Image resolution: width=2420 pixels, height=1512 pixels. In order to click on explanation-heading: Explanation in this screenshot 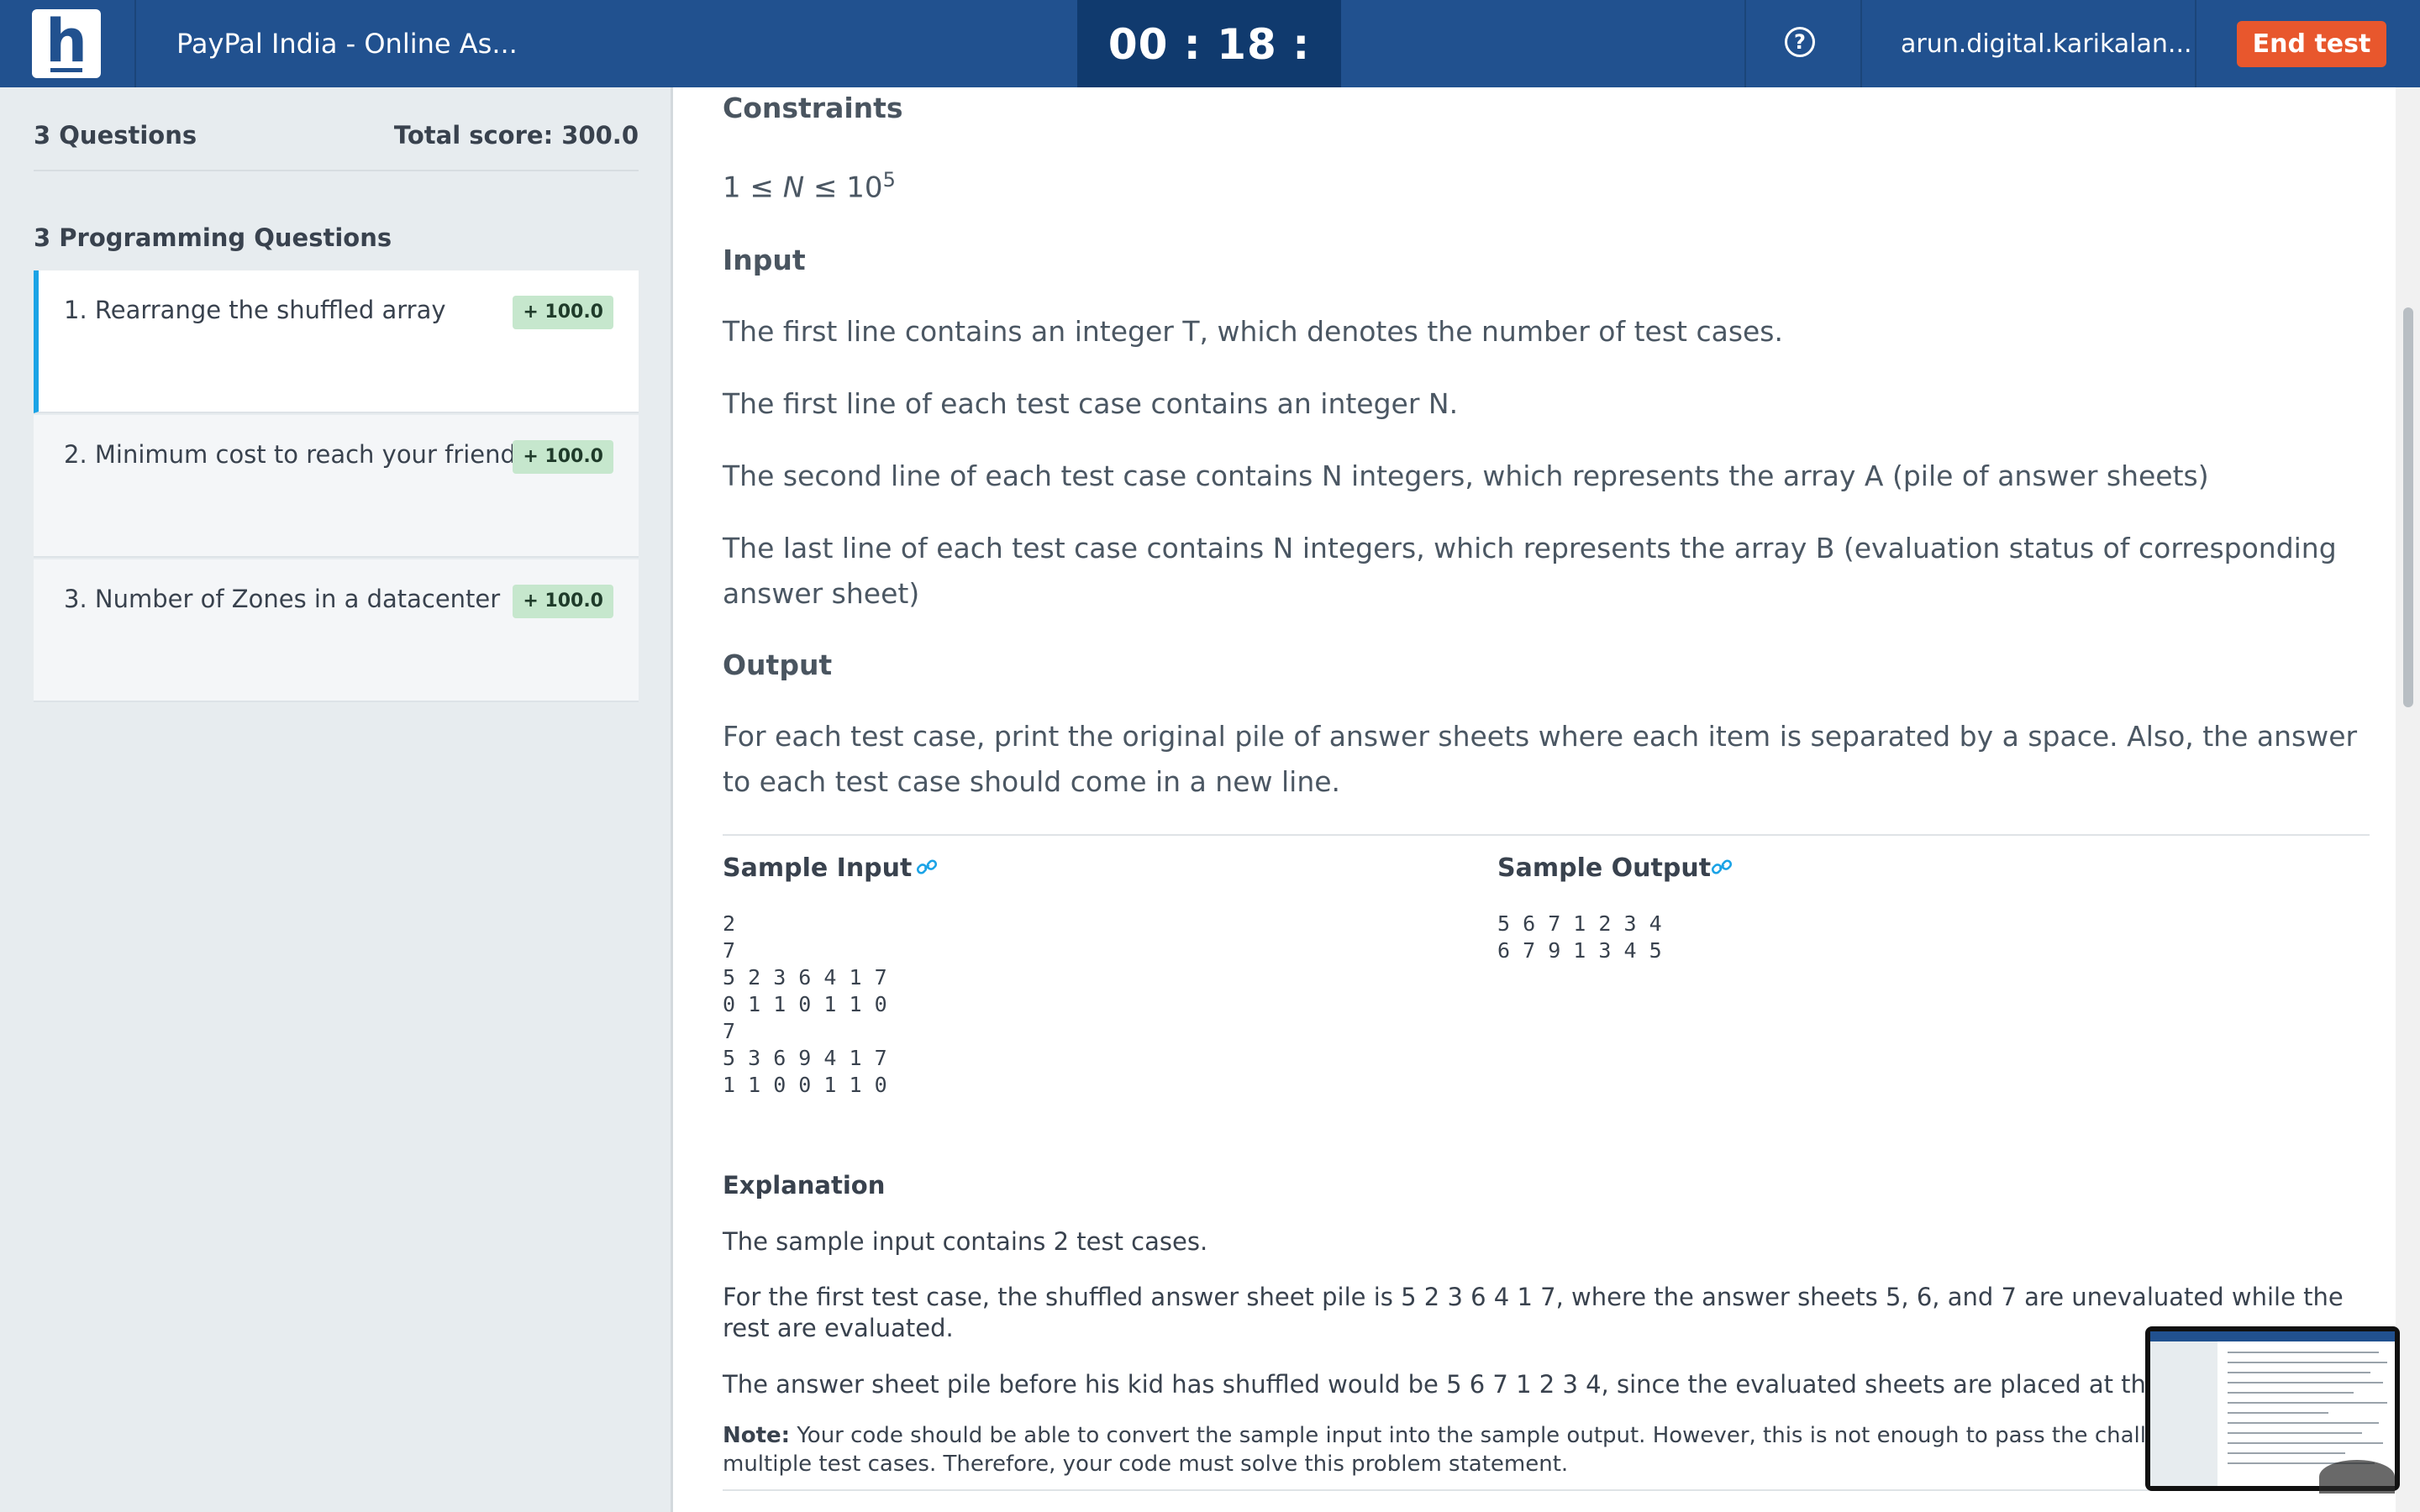, I will do `click(804, 1185)`.